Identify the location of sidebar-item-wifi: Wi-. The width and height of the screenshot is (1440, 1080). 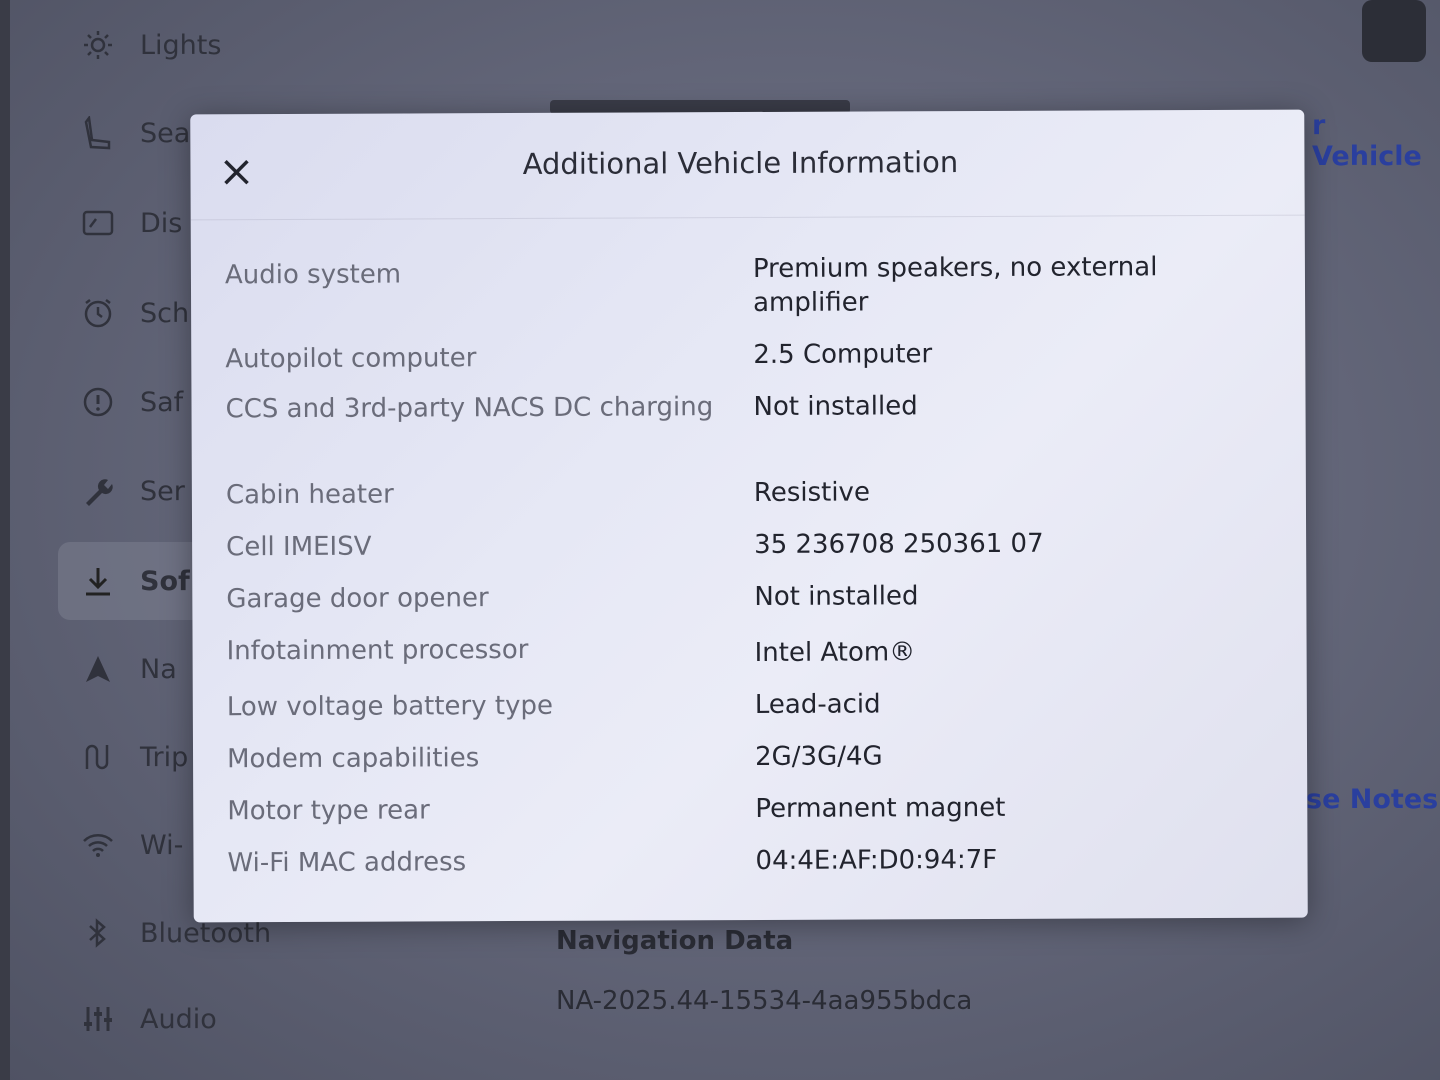
(131, 845).